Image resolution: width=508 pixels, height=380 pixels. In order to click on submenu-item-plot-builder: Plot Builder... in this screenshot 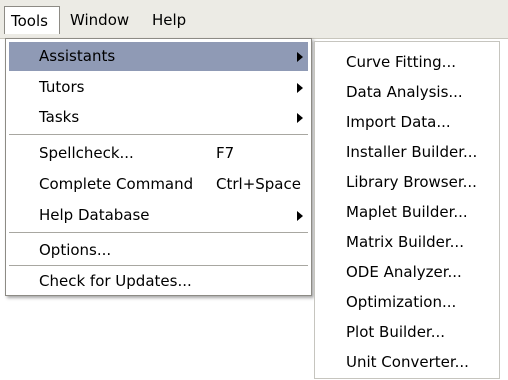, I will do `click(407, 332)`.